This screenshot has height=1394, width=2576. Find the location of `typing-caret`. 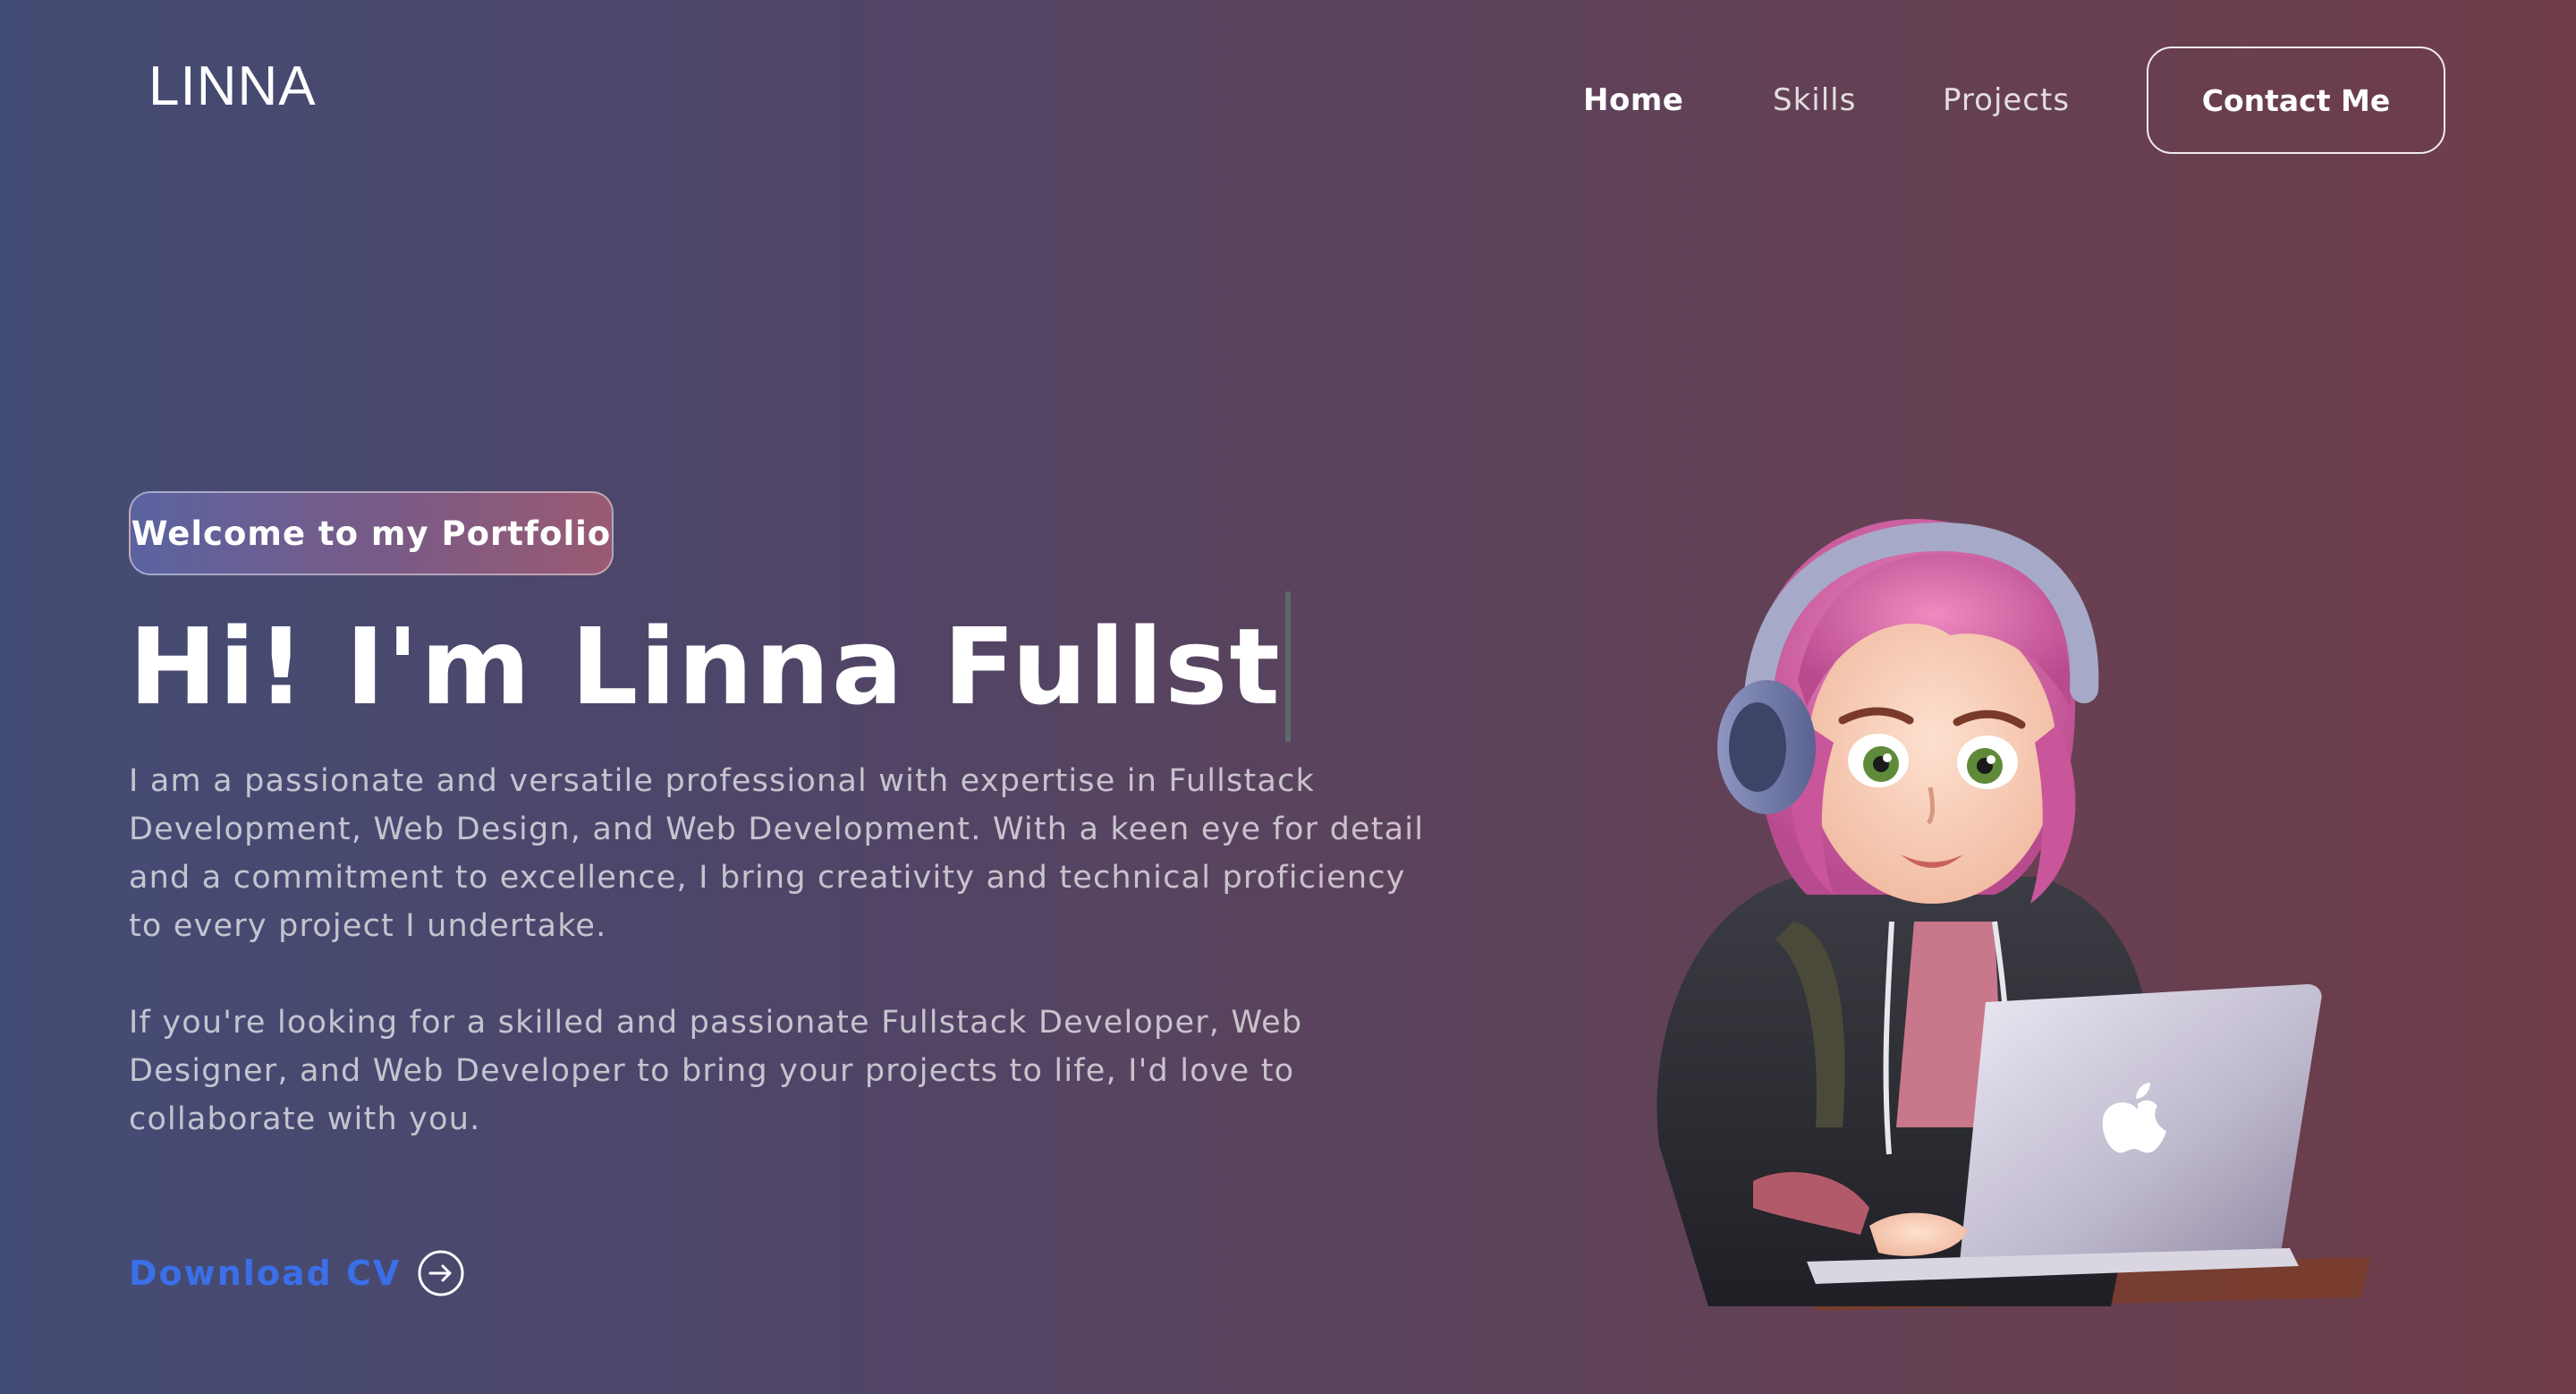

typing-caret is located at coordinates (1287, 666).